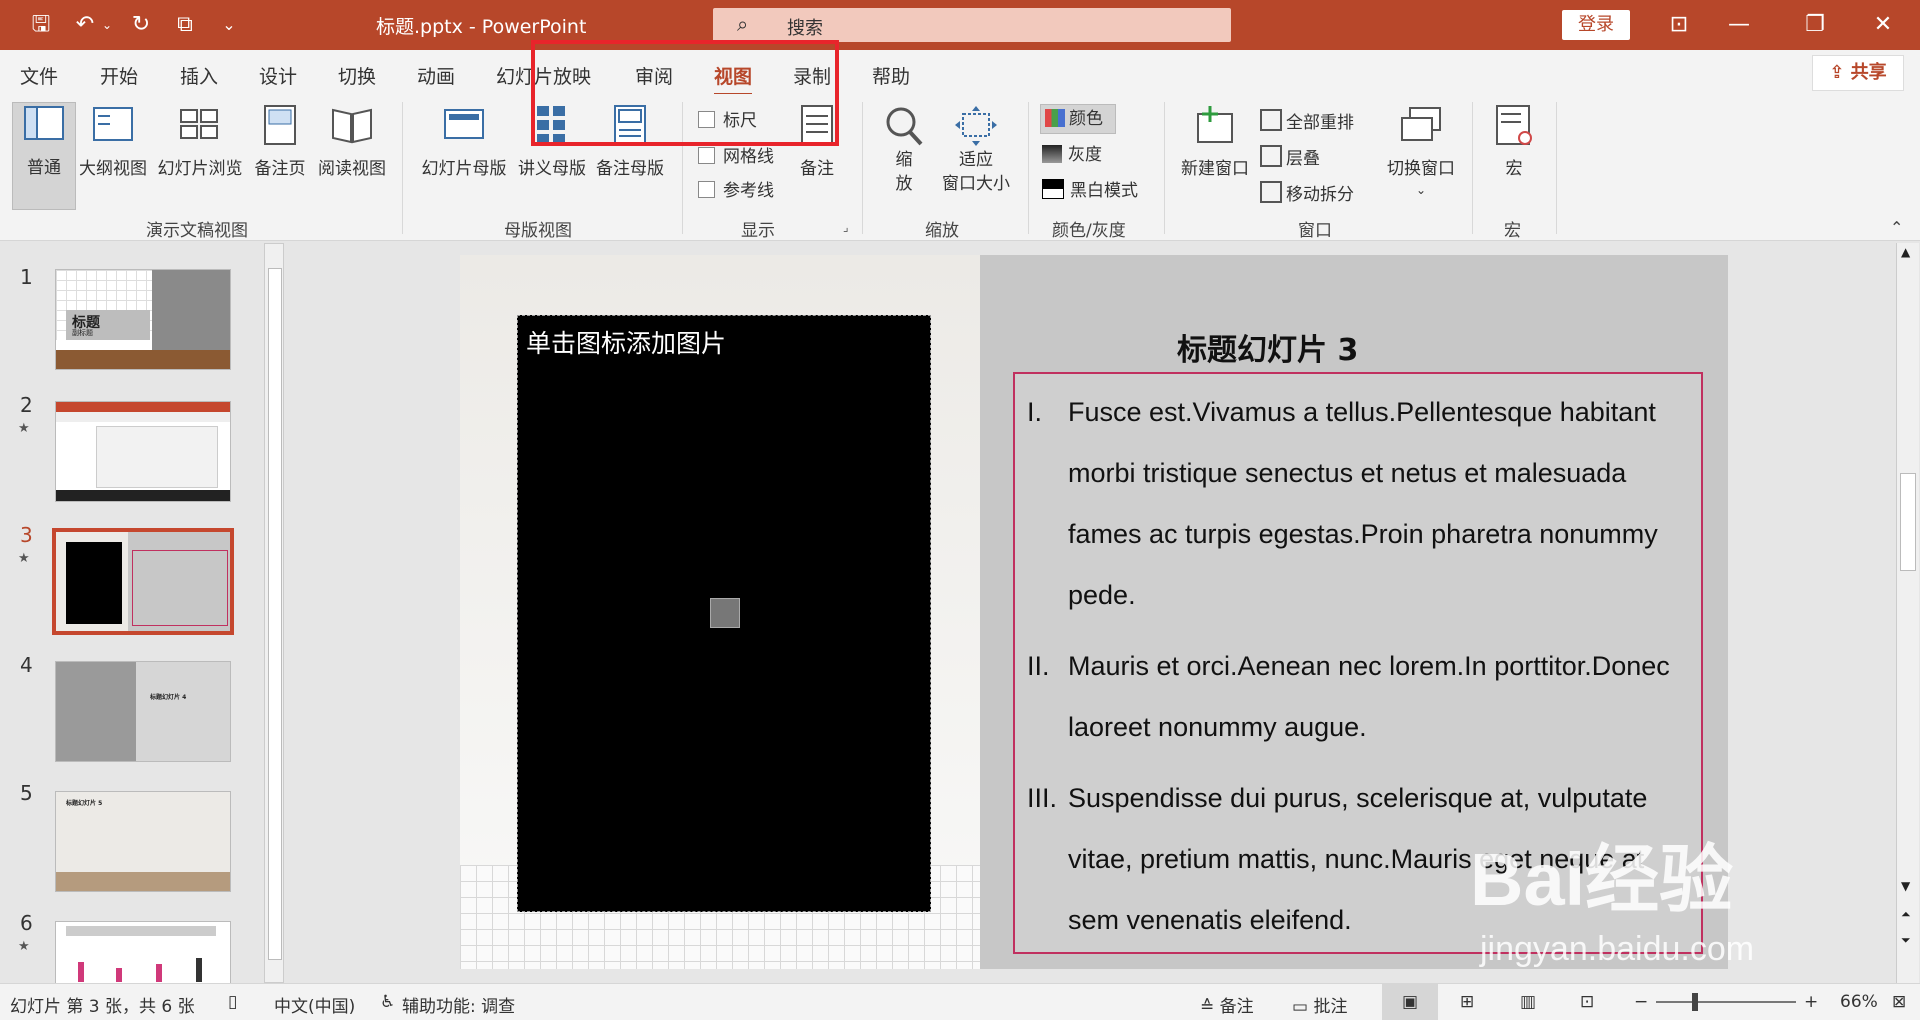  I want to click on color-mode-button: 颜色, so click(1078, 119).